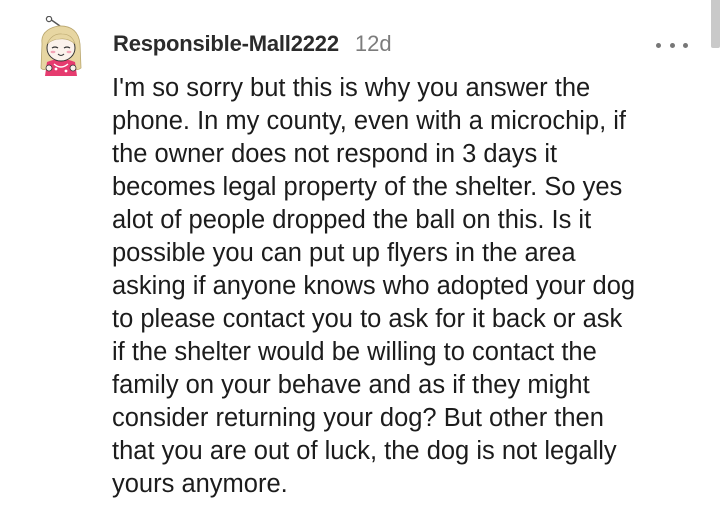 This screenshot has height=526, width=720. Describe the element at coordinates (715, 24) in the screenshot. I see `scrollbar` at that location.